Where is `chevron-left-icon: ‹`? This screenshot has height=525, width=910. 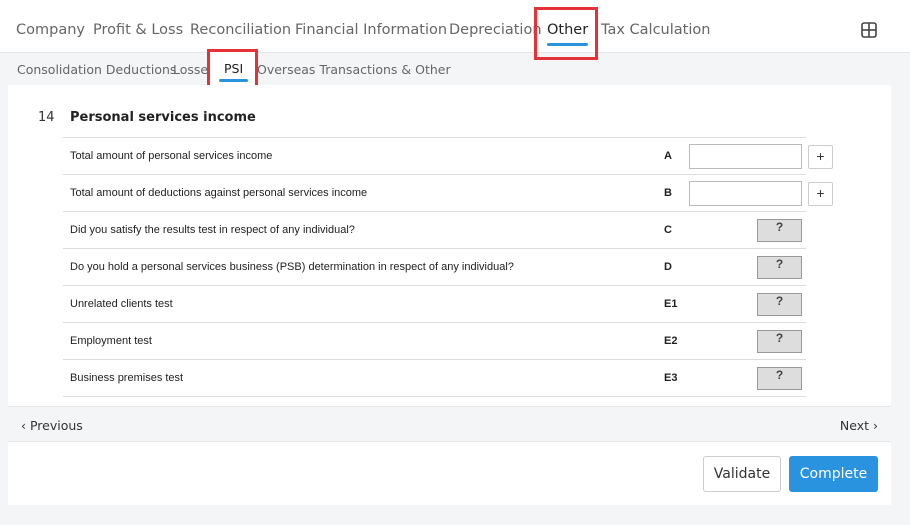 chevron-left-icon: ‹ is located at coordinates (25, 425).